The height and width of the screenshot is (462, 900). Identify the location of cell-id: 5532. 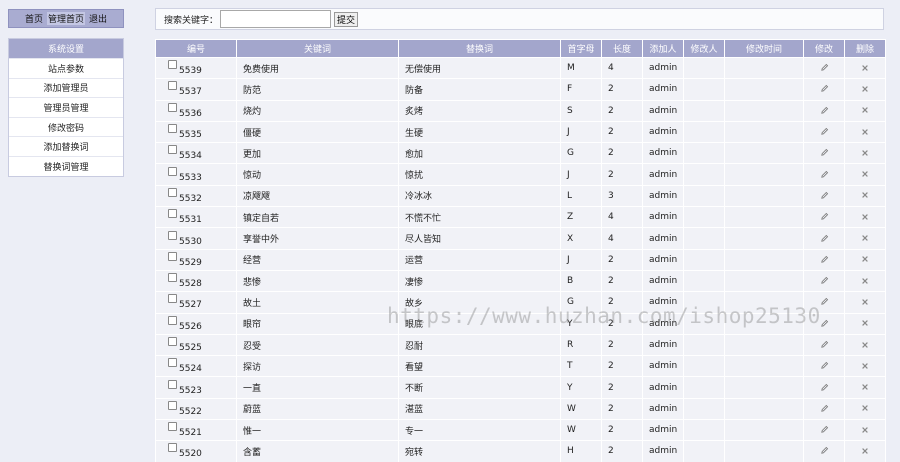
(196, 196).